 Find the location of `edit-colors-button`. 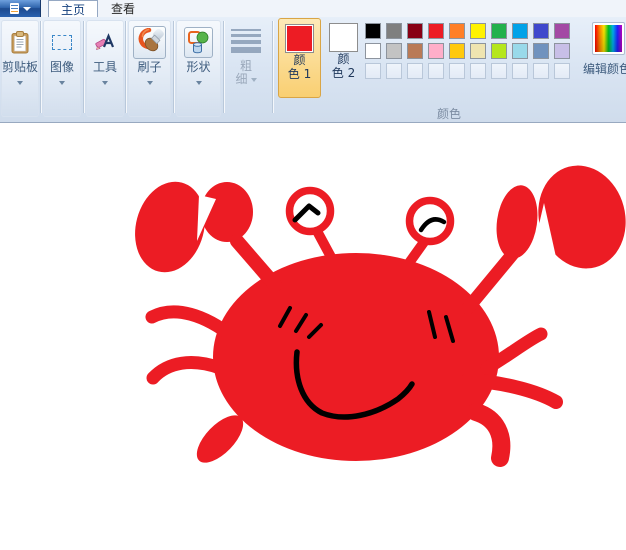

edit-colors-button is located at coordinates (608, 38).